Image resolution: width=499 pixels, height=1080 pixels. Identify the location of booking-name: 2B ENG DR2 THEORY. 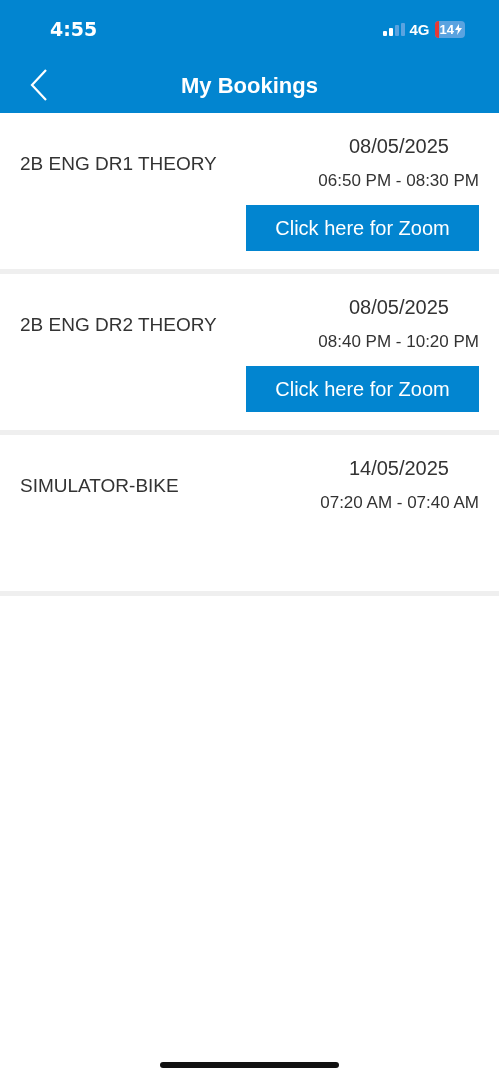
(118, 325).